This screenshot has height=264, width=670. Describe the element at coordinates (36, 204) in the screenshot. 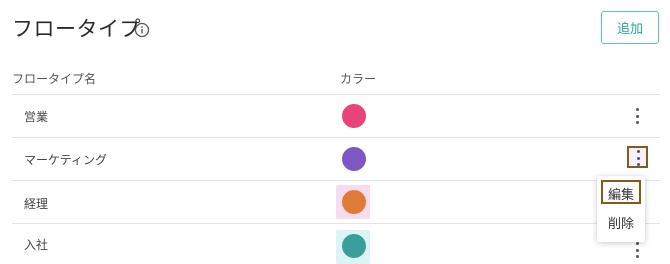

I see `row-name: 経理` at that location.